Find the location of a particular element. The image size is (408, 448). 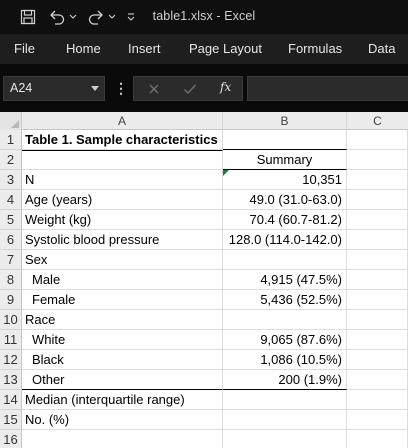

row-header: 9 is located at coordinates (11, 300).